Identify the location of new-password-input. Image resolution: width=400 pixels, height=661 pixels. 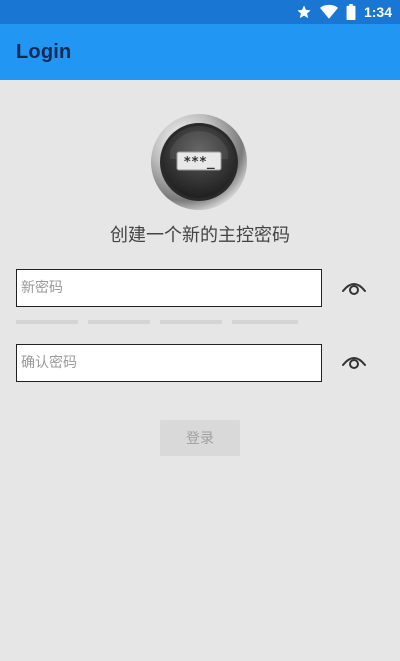
(169, 288).